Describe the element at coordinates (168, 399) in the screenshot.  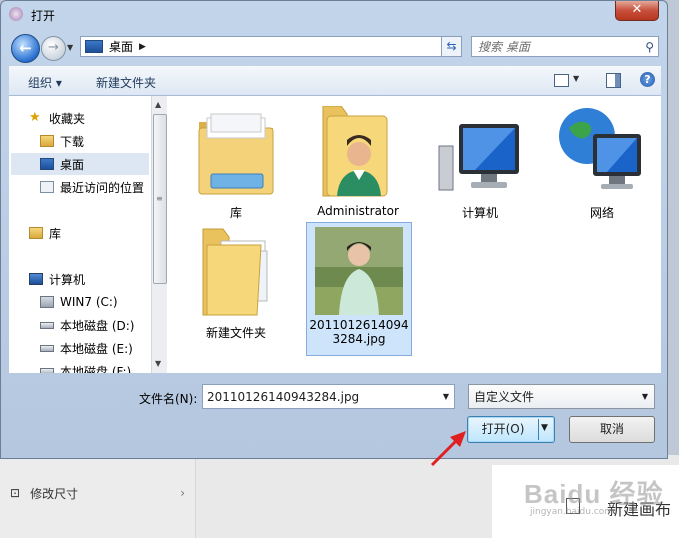
I see `filename-label: 文件名(N):` at that location.